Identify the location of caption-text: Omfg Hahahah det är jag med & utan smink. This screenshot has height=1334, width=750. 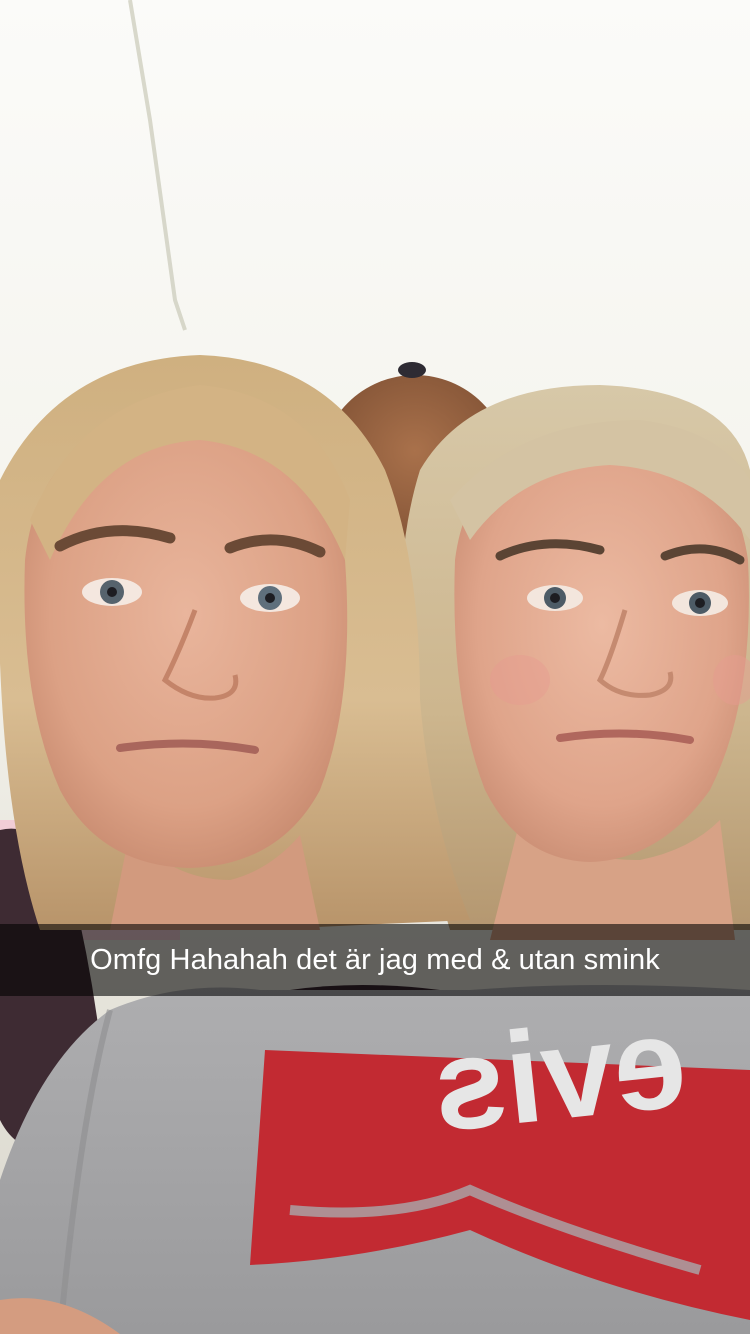
(375, 959).